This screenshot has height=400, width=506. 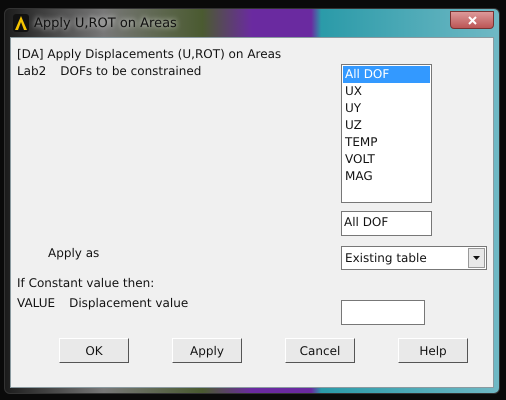 I want to click on list-item: UX, so click(x=386, y=91).